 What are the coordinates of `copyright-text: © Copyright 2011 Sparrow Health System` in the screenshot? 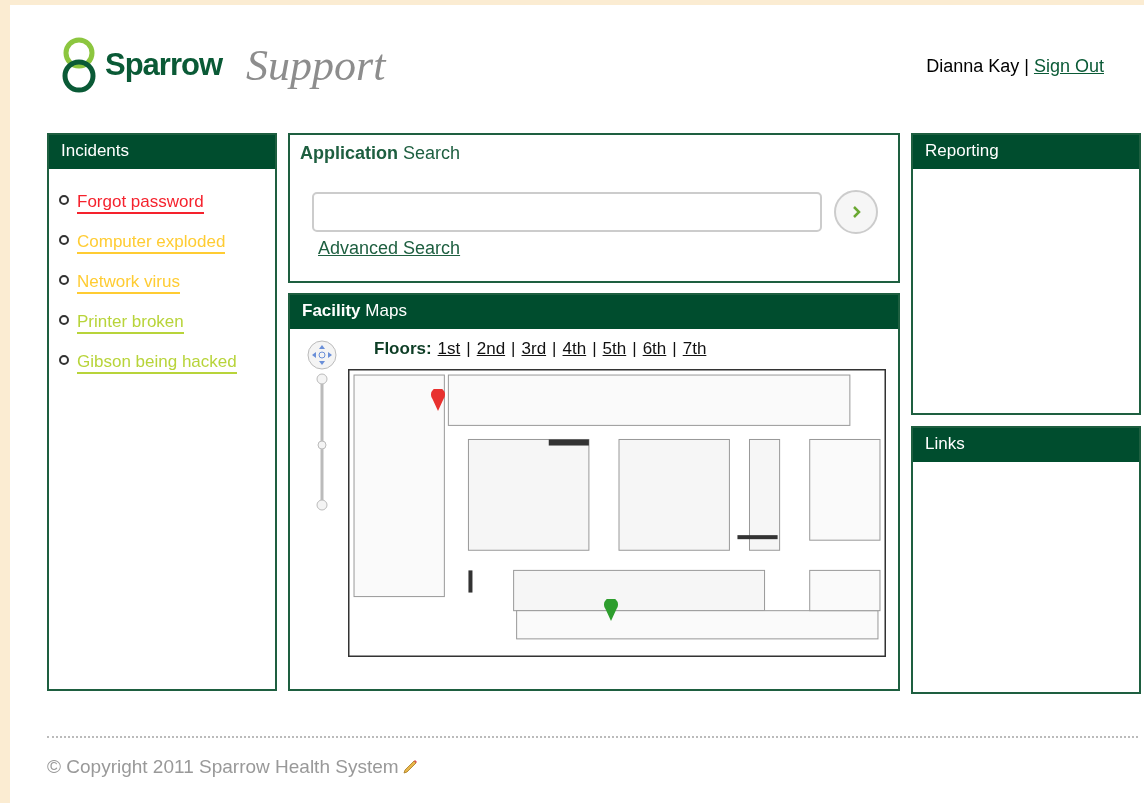 It's located at (223, 767).